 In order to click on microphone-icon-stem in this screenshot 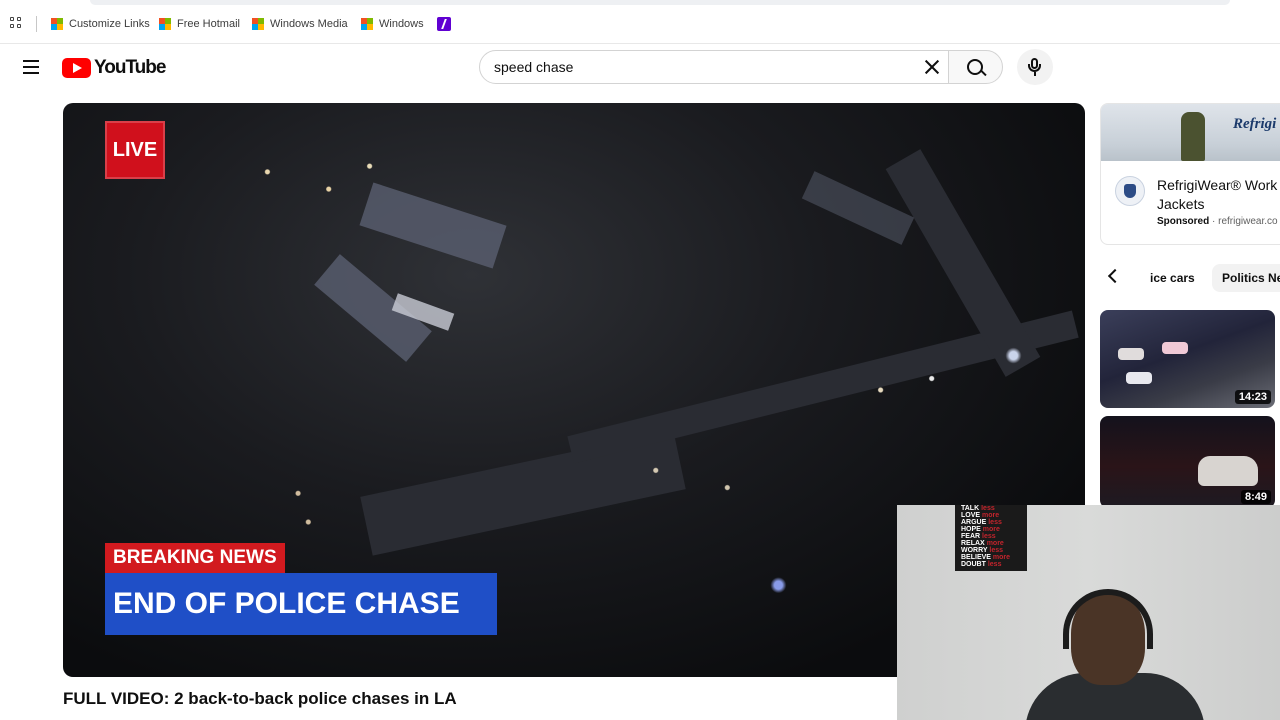, I will do `click(1035, 74)`.